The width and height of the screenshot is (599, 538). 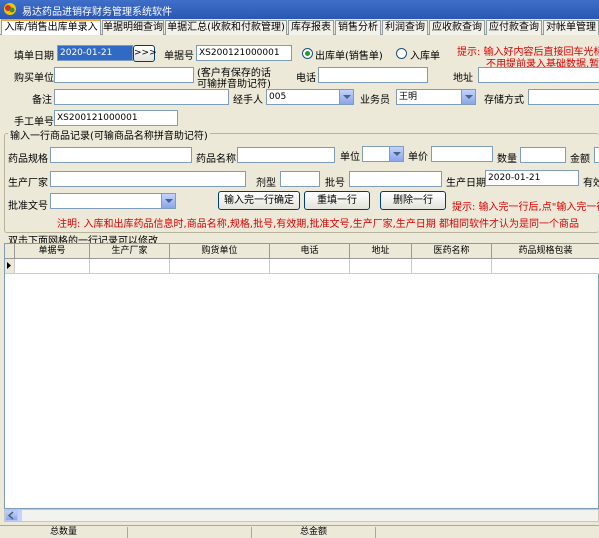 I want to click on tab-profit: 利润查询, so click(x=405, y=27).